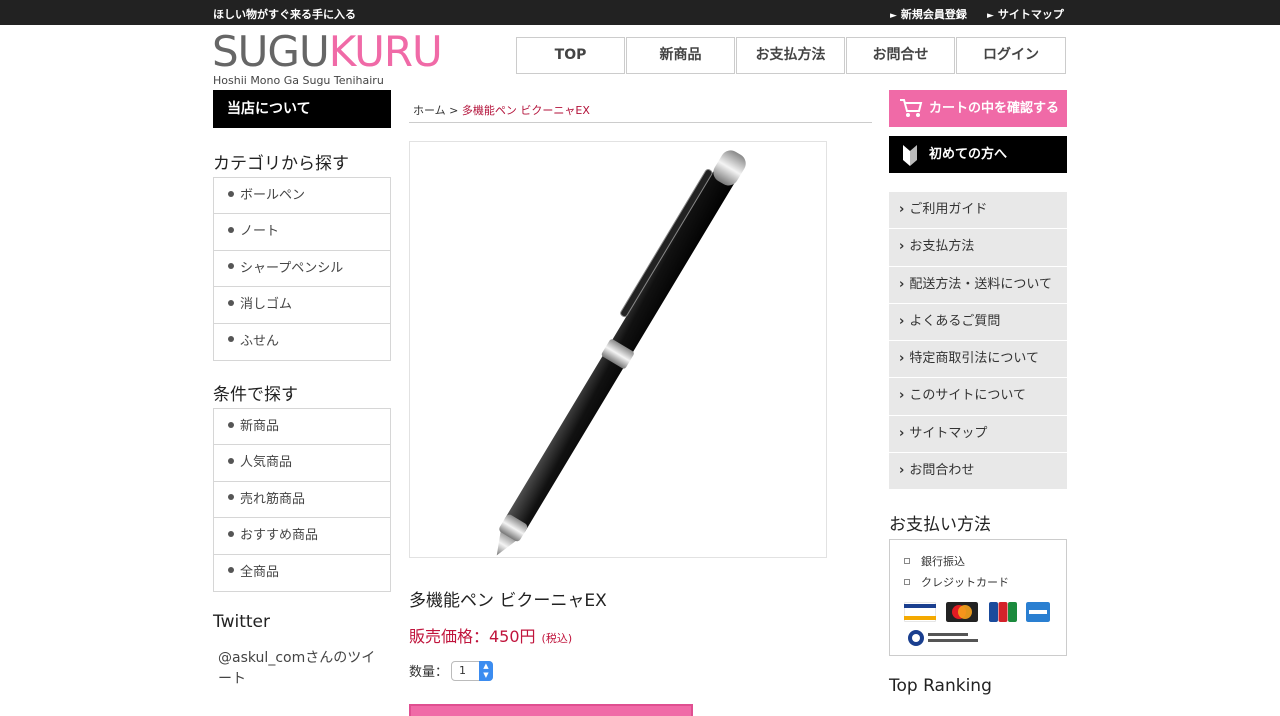  What do you see at coordinates (429, 672) in the screenshot?
I see `quantity-label: 数量：` at bounding box center [429, 672].